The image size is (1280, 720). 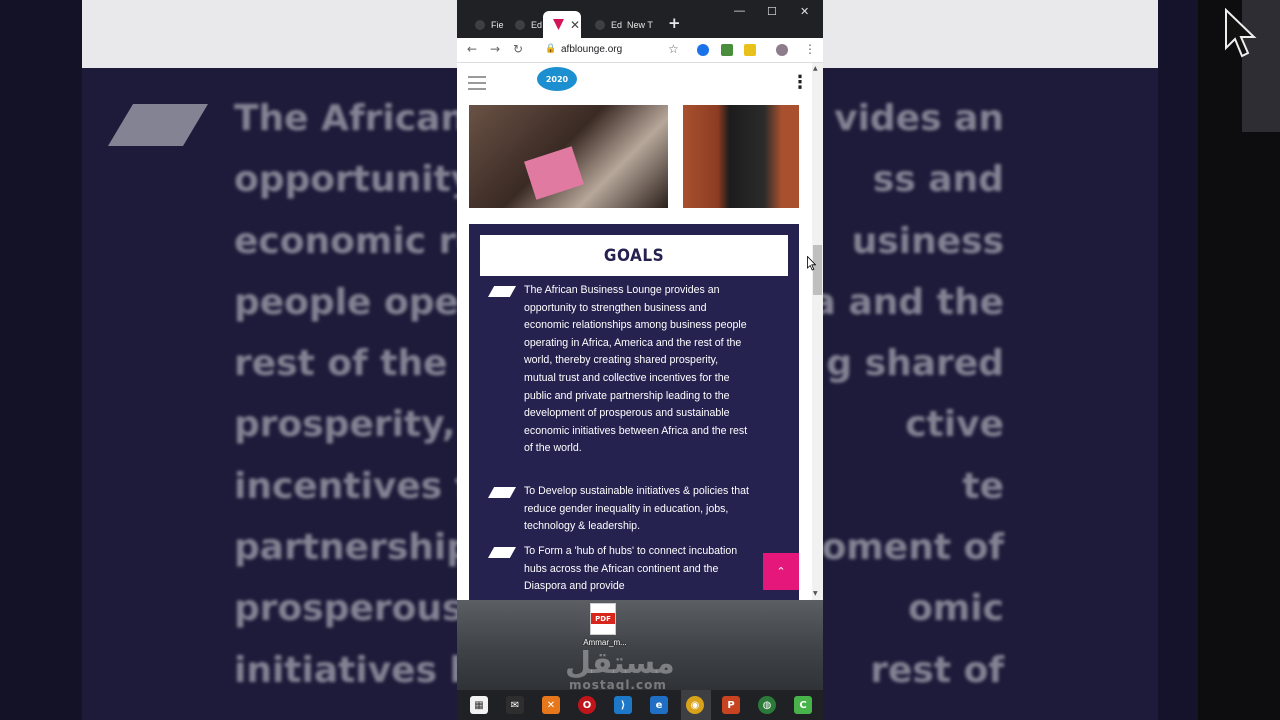 I want to click on bg-line: usiness, so click(x=927, y=241).